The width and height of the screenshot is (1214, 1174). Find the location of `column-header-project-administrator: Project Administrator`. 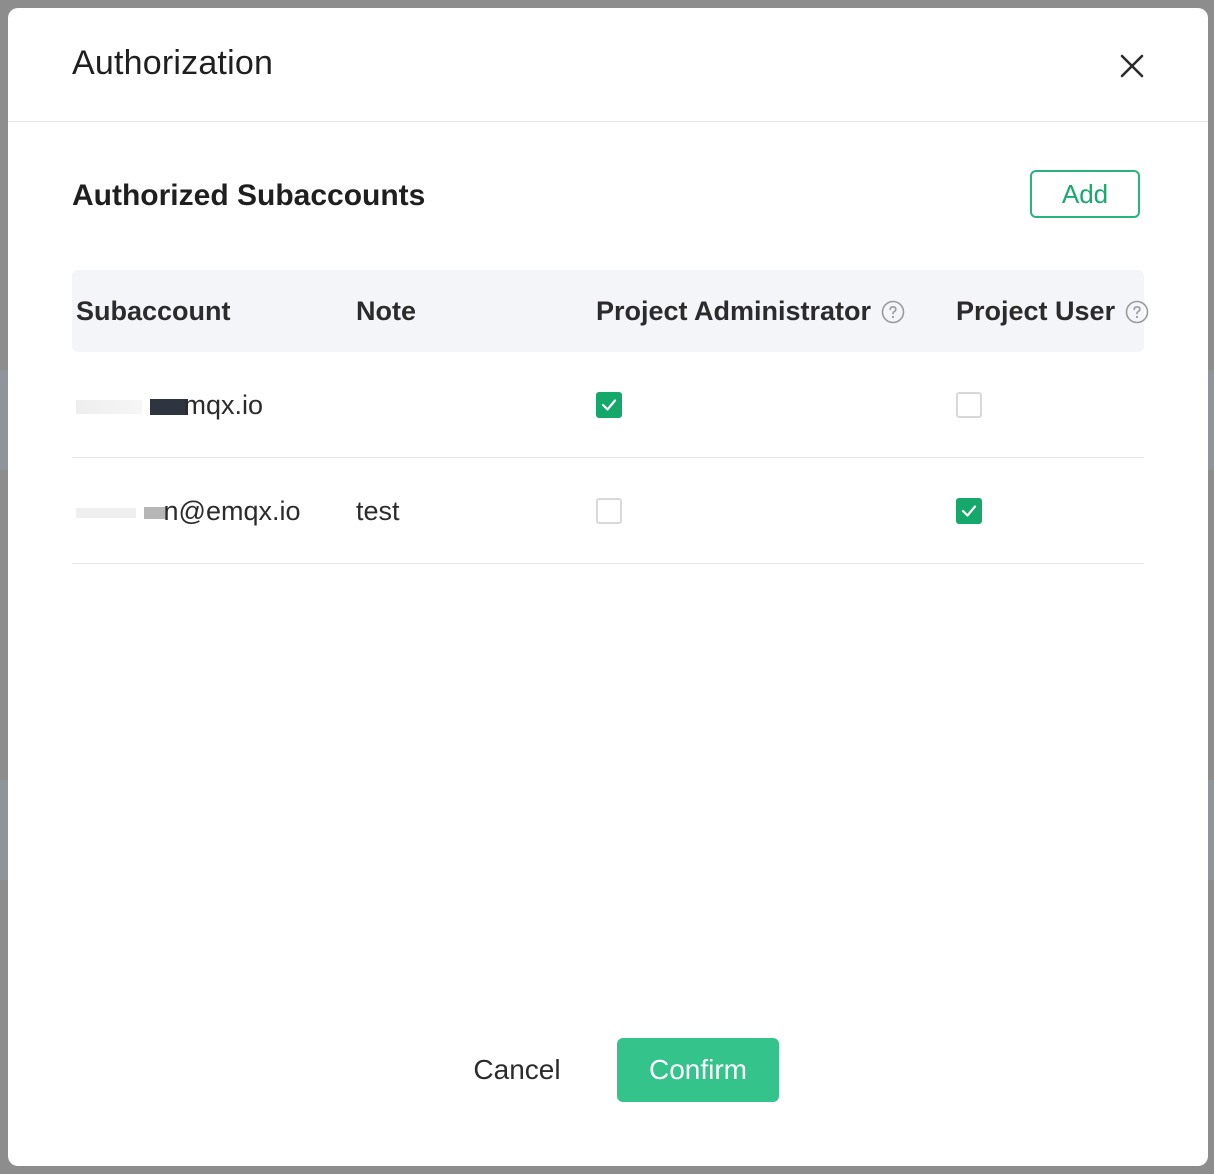

column-header-project-administrator: Project Administrator is located at coordinates (750, 311).